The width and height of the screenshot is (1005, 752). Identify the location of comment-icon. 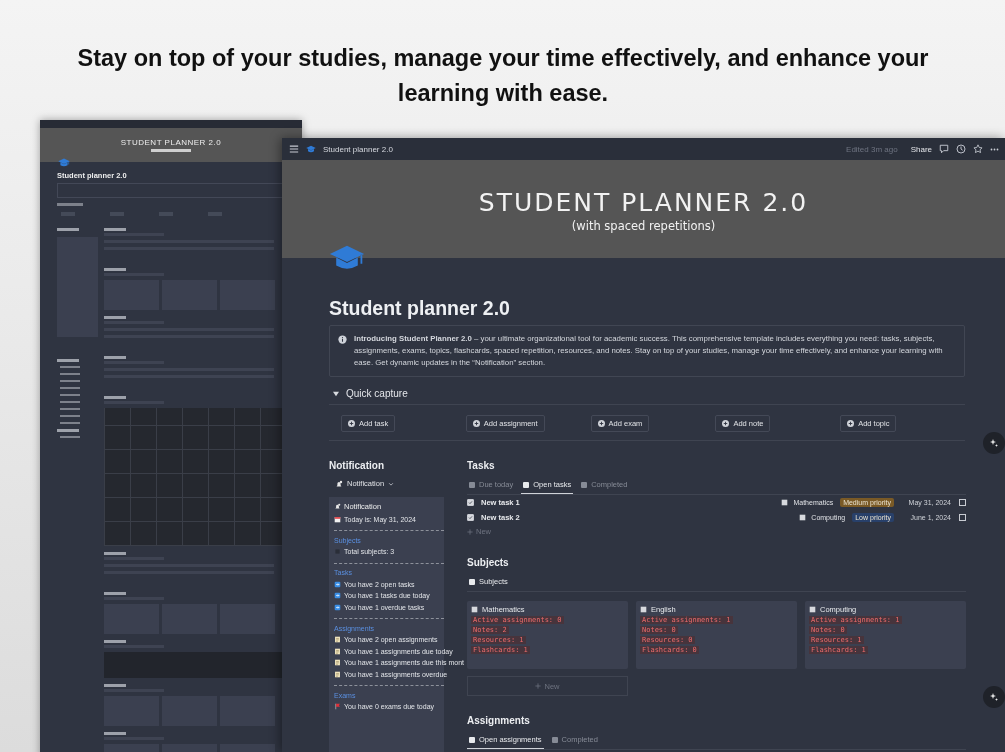
(944, 149).